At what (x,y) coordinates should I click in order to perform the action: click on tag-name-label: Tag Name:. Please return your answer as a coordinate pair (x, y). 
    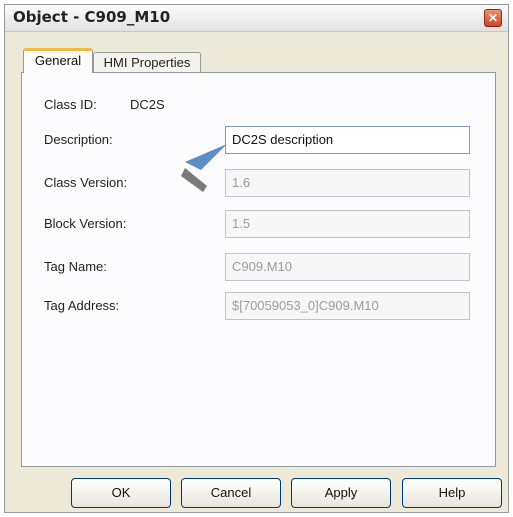
    Looking at the image, I should click on (75, 266).